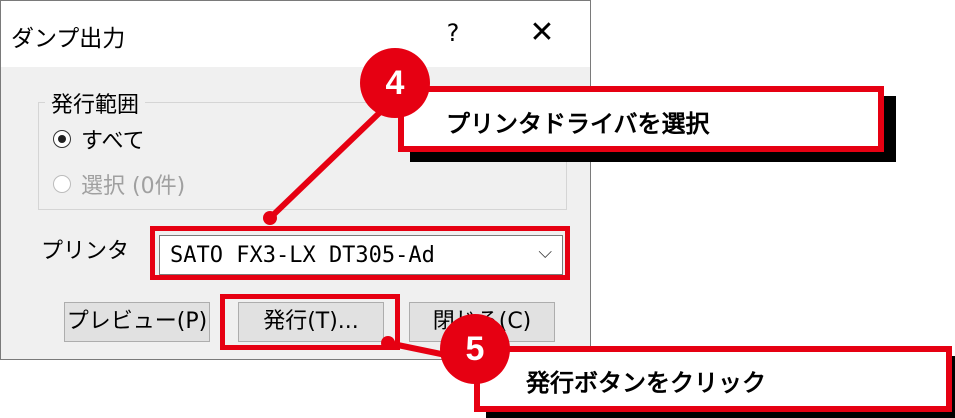 The width and height of the screenshot is (955, 418). What do you see at coordinates (395, 83) in the screenshot?
I see `step4-badge: 4` at bounding box center [395, 83].